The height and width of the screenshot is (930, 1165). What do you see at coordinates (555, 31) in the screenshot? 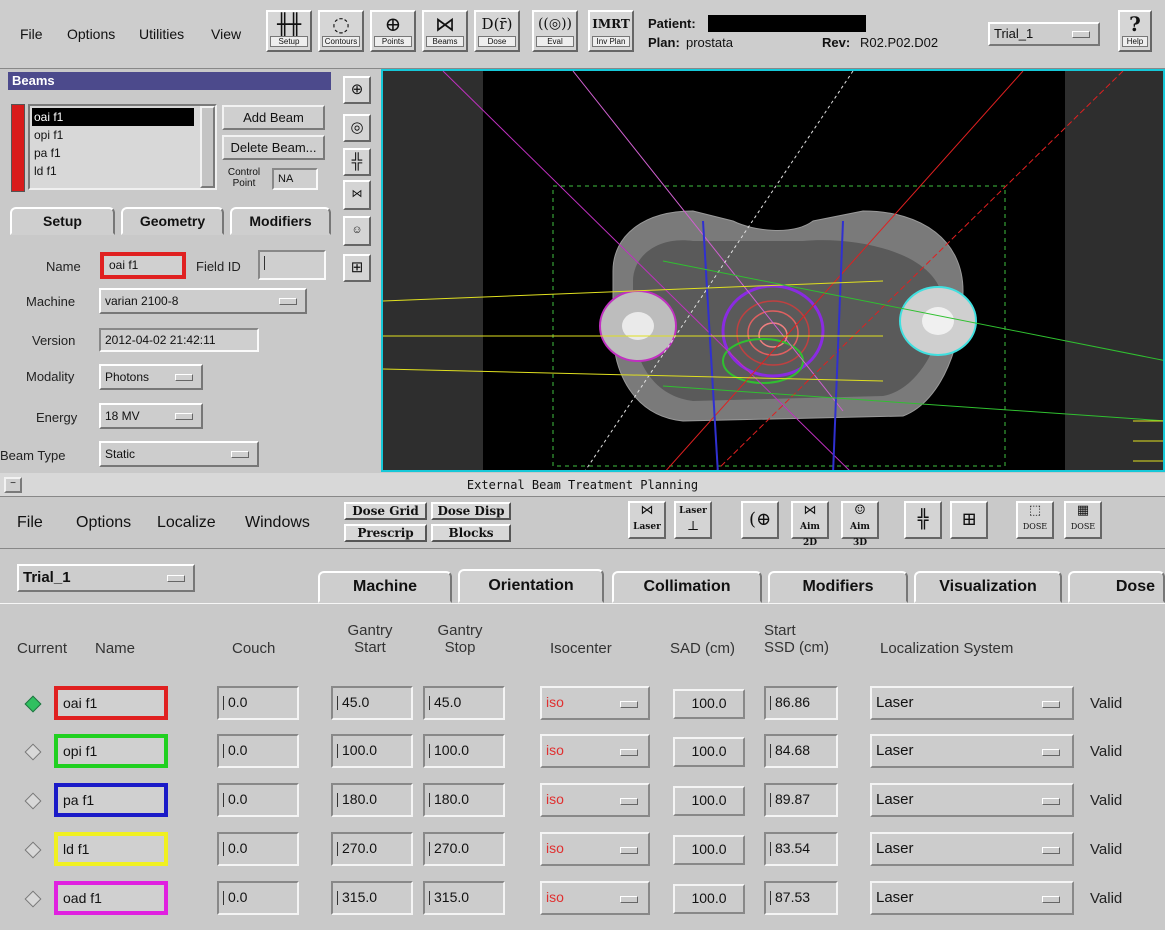
I see `eval-button: ((◎)) Eval` at bounding box center [555, 31].